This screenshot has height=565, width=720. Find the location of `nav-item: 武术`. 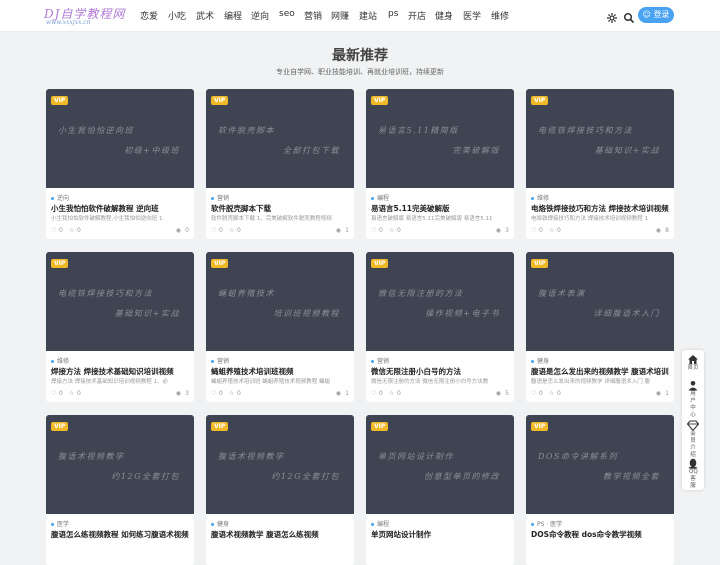

nav-item: 武术 is located at coordinates (205, 15).